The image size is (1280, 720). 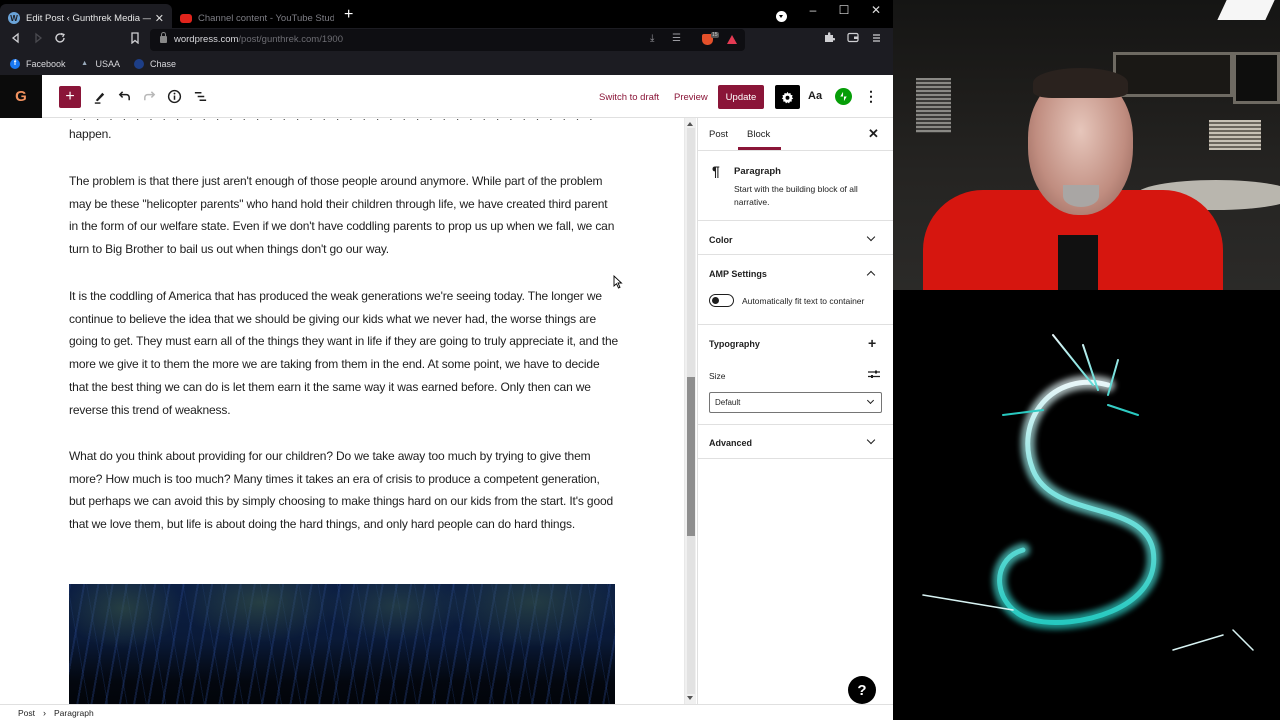 I want to click on tab-title: Channel content - YouTube Studio, so click(x=266, y=18).